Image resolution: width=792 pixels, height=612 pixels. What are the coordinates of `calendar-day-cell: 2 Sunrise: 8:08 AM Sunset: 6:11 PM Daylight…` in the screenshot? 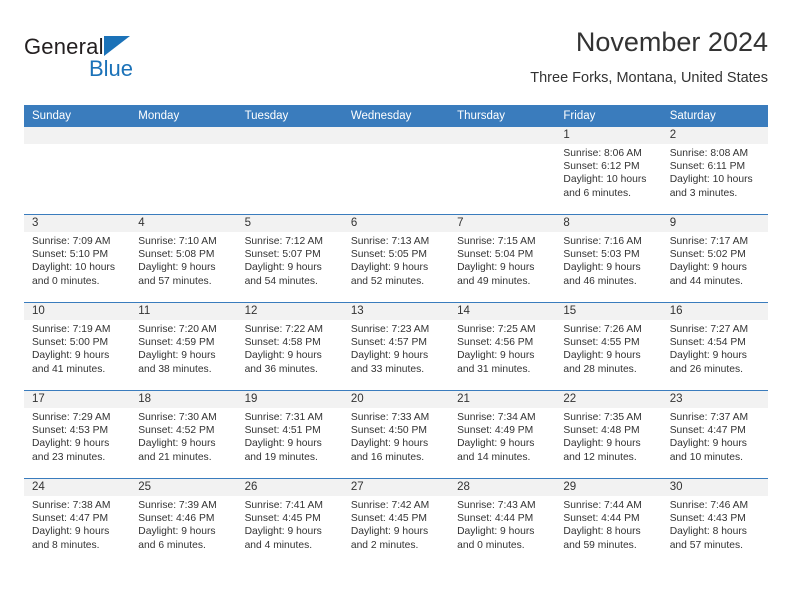 It's located at (714, 171).